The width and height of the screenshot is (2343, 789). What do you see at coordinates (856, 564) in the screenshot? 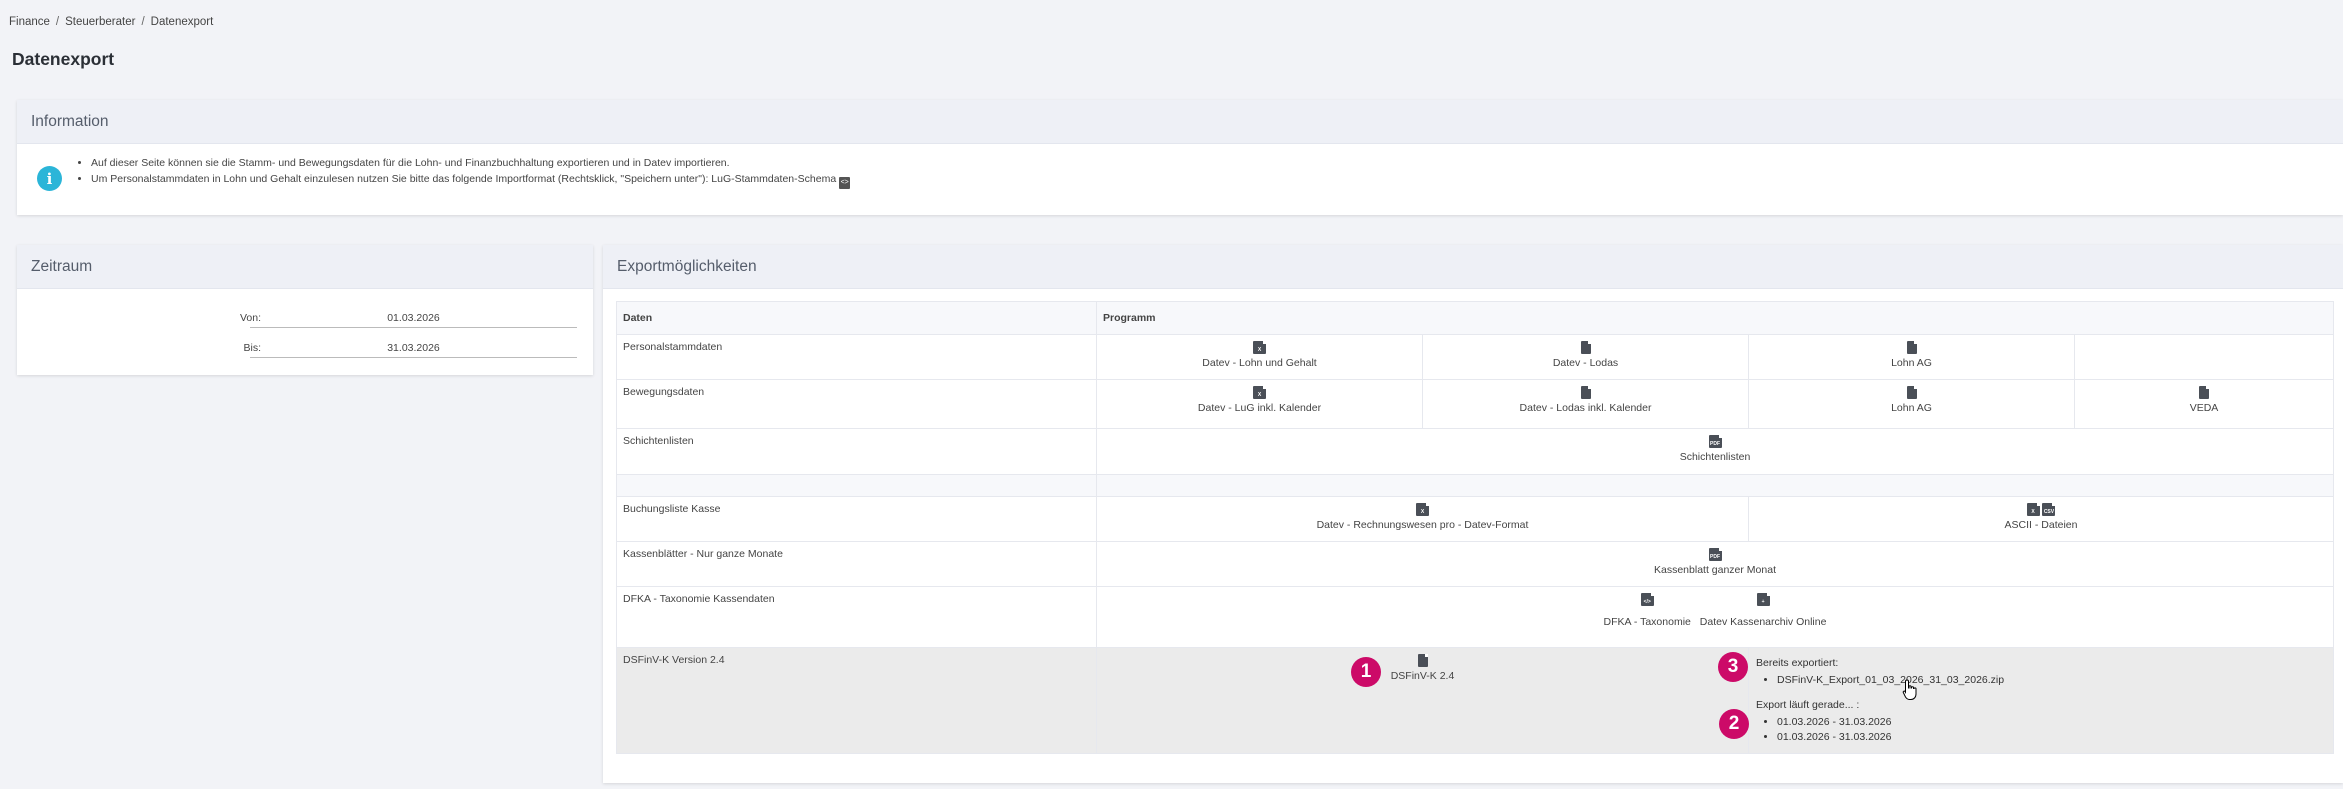
I see `row-label-kassenblatt: Kassenblätter - Nur ganze Monate` at bounding box center [856, 564].